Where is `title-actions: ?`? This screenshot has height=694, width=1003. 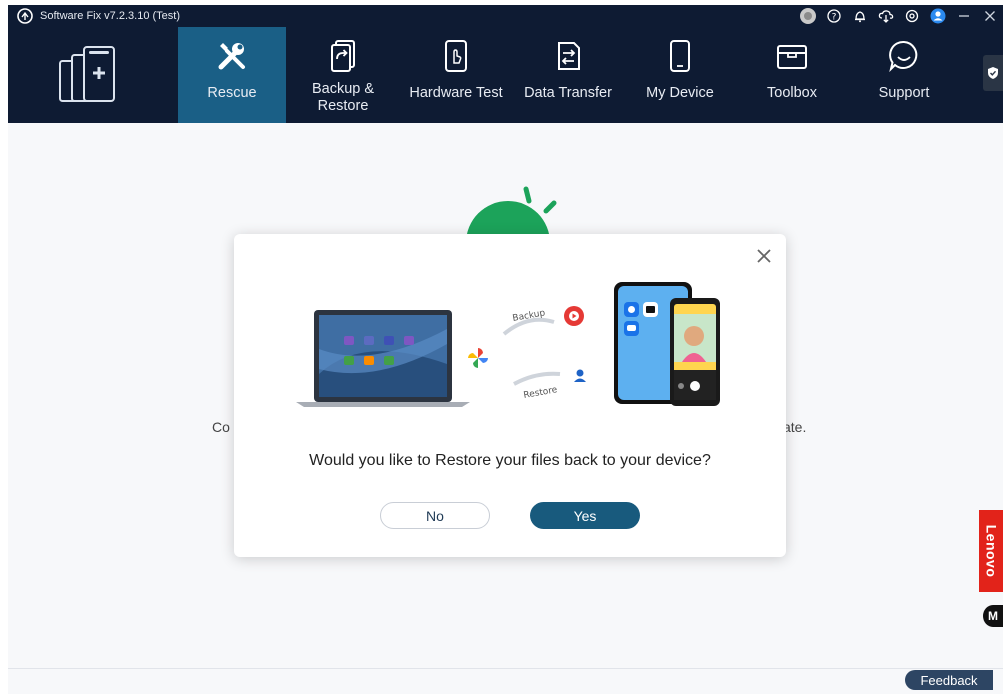
title-actions: ? is located at coordinates (899, 16).